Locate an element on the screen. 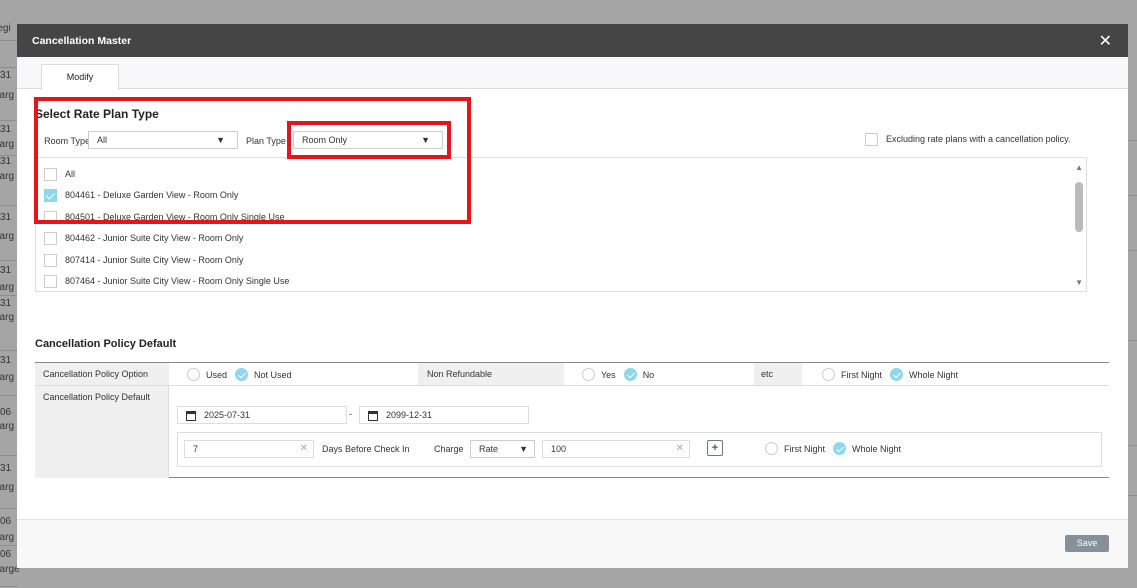  etc-label: etc is located at coordinates (778, 374).